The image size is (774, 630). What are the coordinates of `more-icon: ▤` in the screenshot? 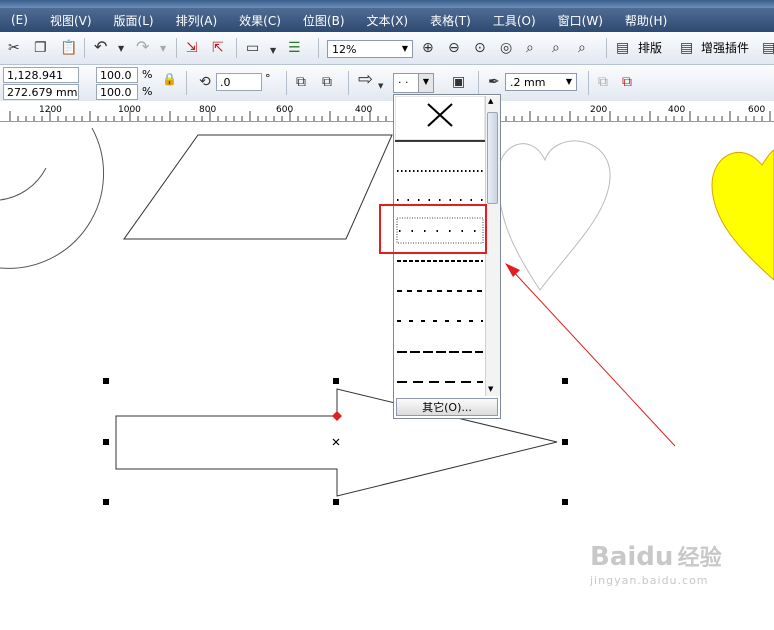 It's located at (768, 48).